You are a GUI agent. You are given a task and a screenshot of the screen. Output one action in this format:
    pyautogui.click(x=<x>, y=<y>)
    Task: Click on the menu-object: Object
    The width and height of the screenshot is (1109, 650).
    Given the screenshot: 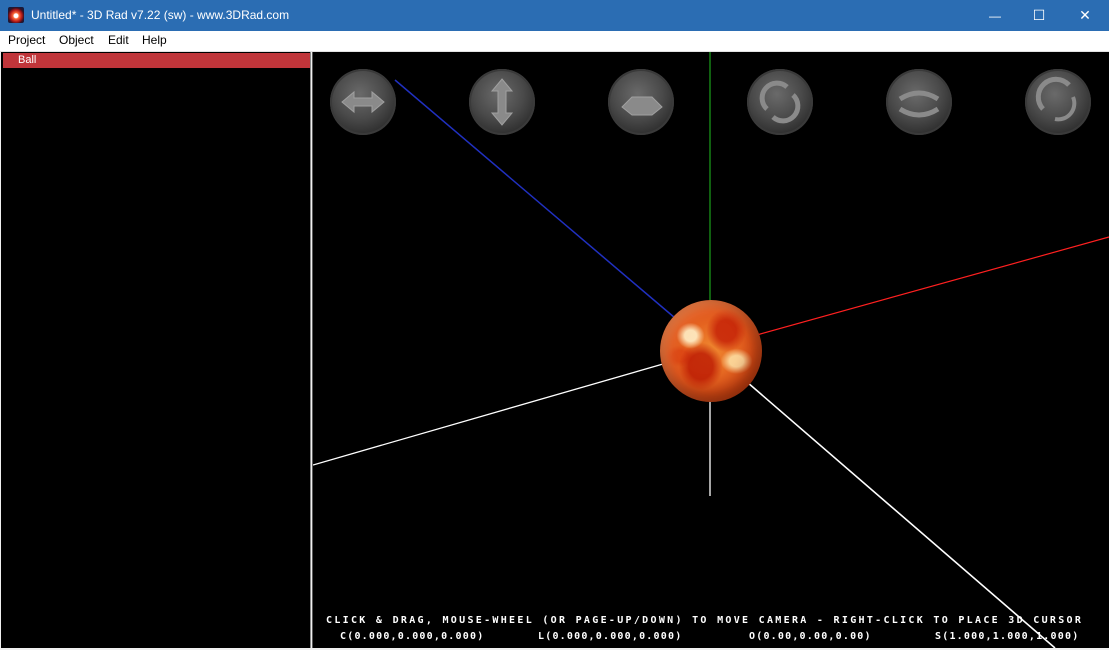 What is the action you would take?
    pyautogui.click(x=76, y=40)
    